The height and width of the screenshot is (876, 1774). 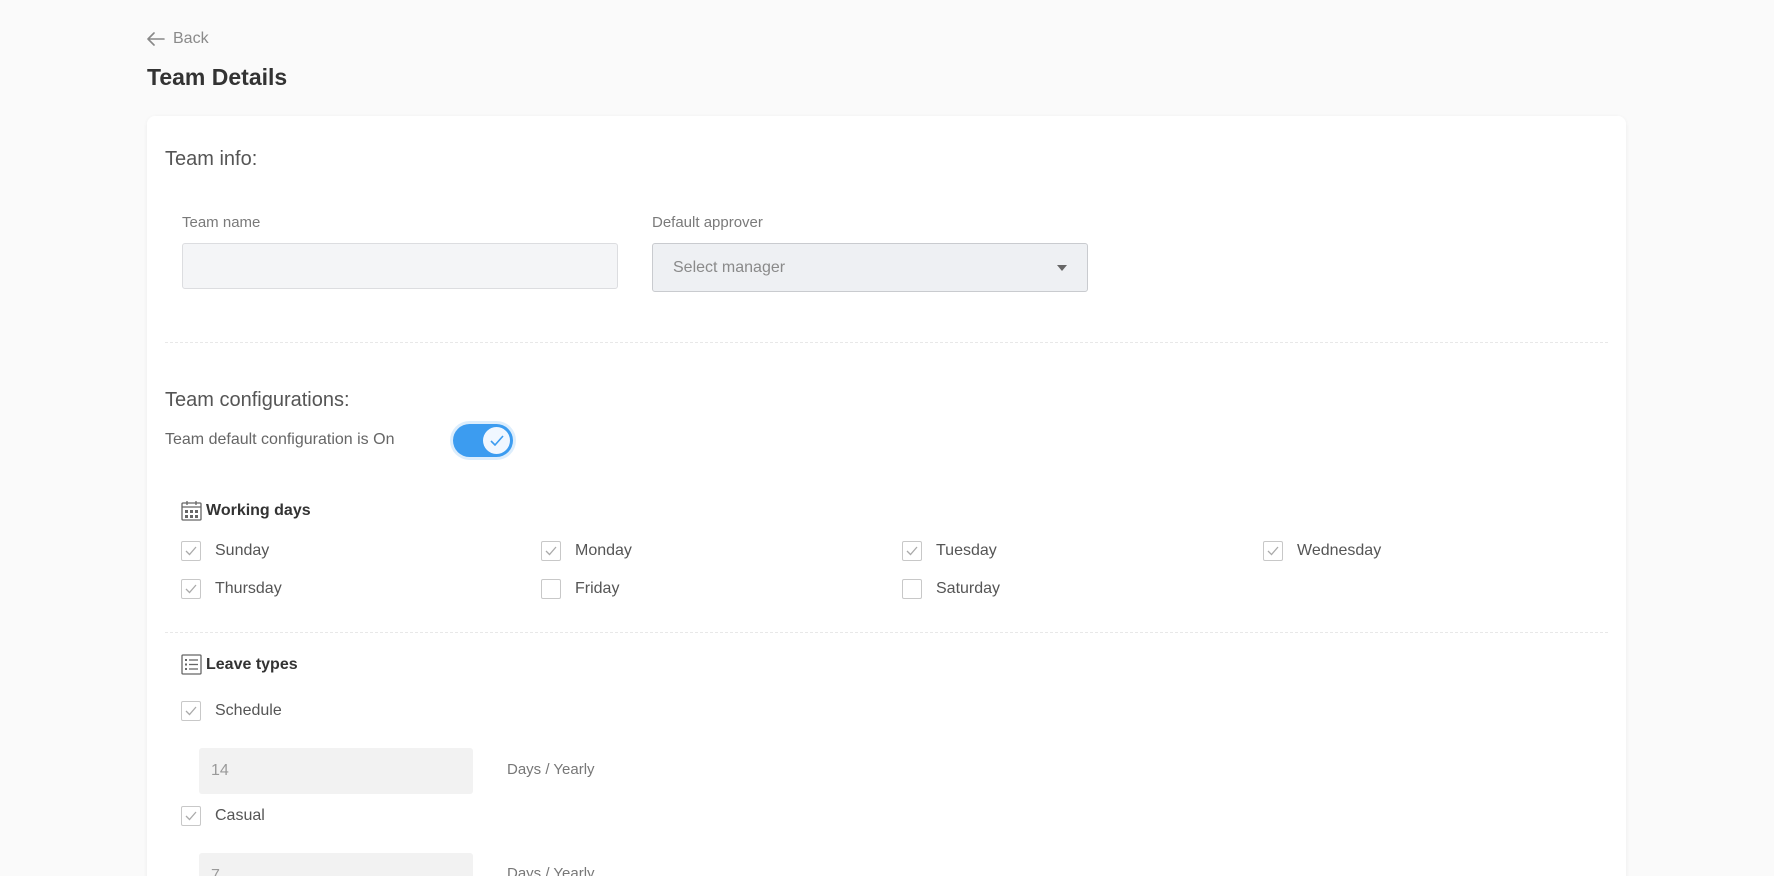 What do you see at coordinates (191, 38) in the screenshot?
I see `back-label: Back` at bounding box center [191, 38].